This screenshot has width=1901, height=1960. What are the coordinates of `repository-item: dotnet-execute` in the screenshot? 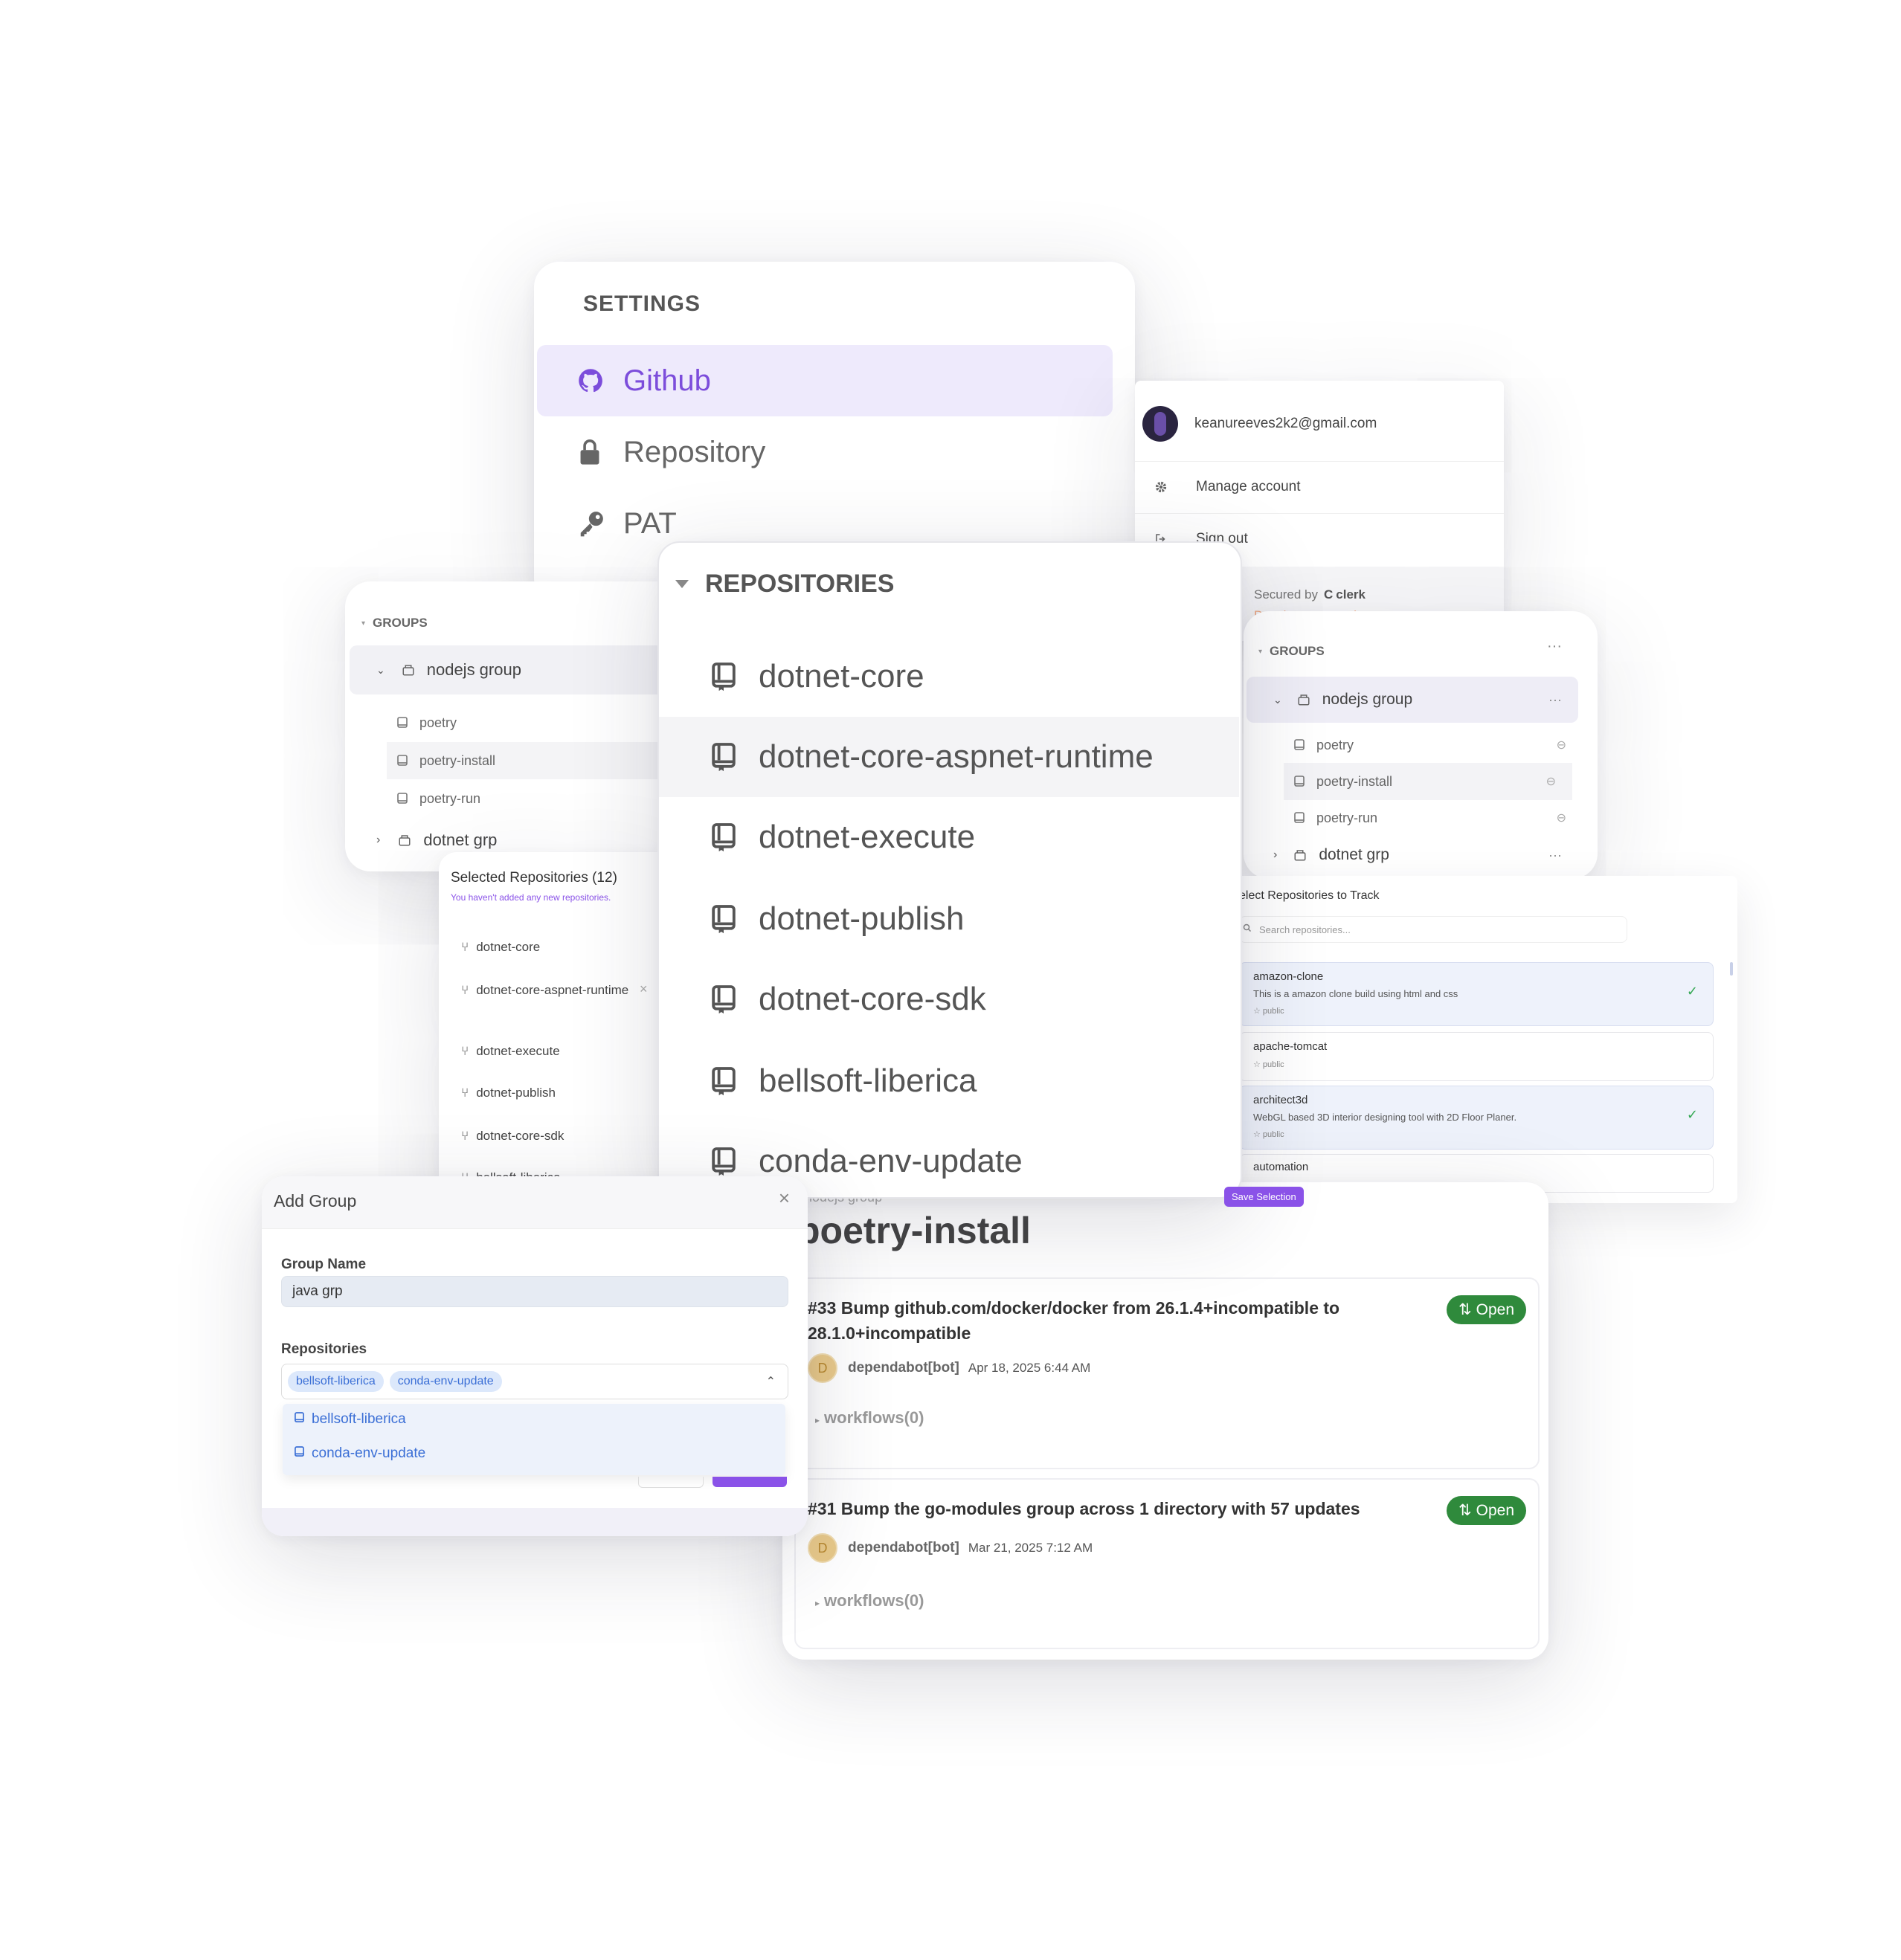 It's located at (949, 837).